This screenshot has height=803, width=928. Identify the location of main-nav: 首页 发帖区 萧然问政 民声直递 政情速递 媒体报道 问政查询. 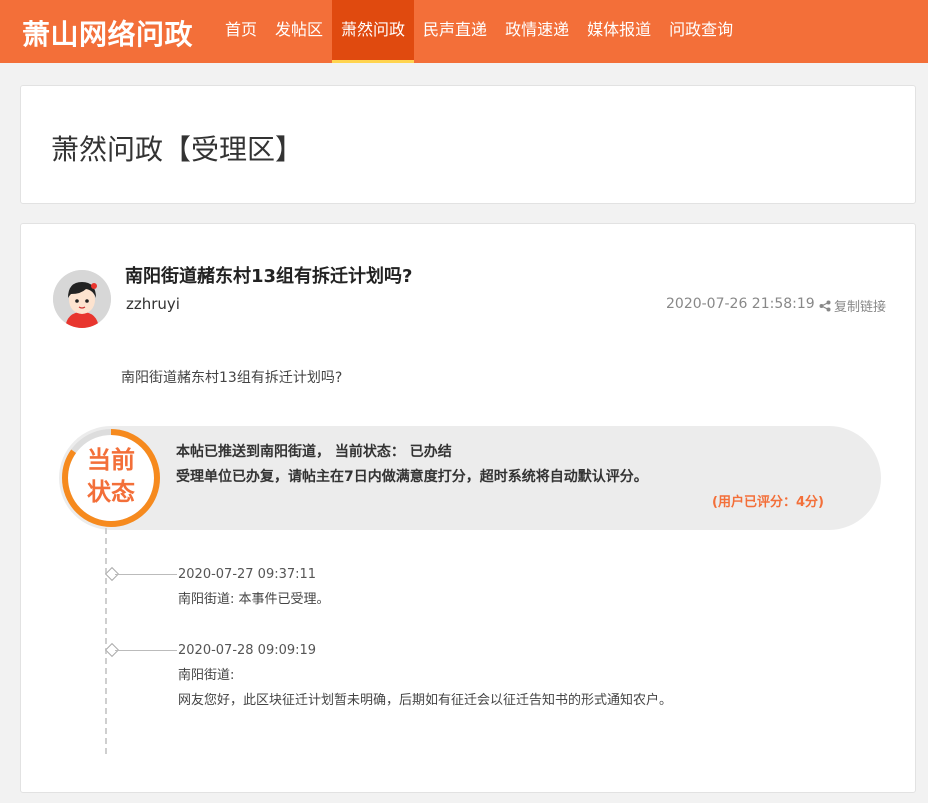
(479, 31).